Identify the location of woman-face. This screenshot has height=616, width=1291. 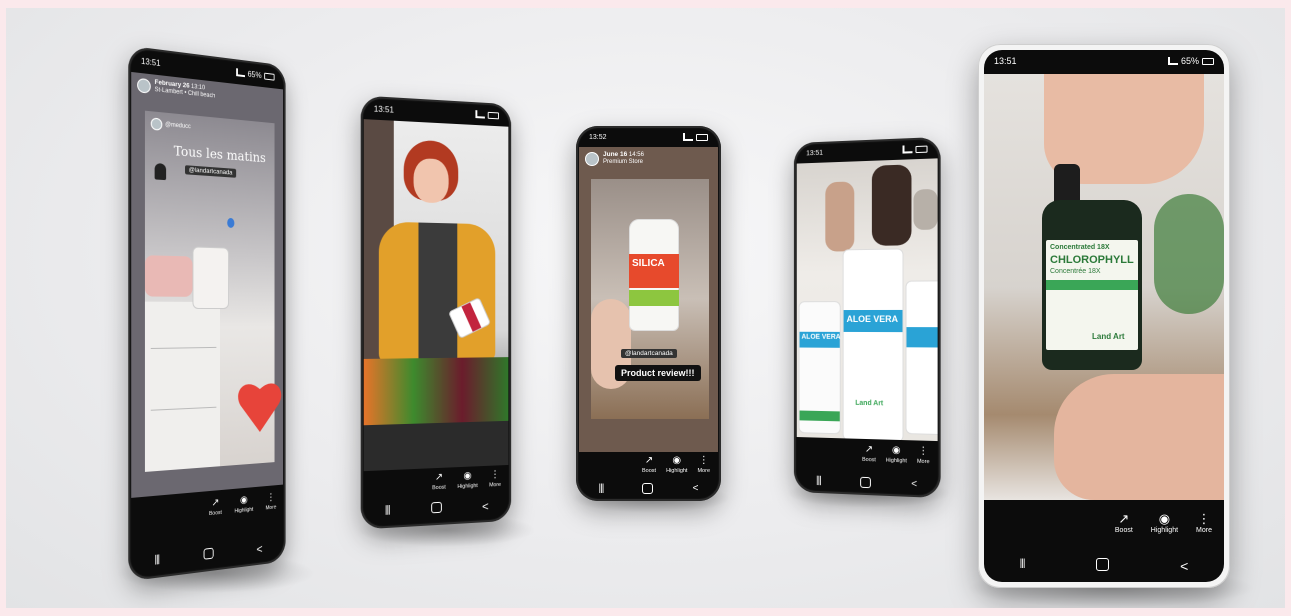
(431, 180).